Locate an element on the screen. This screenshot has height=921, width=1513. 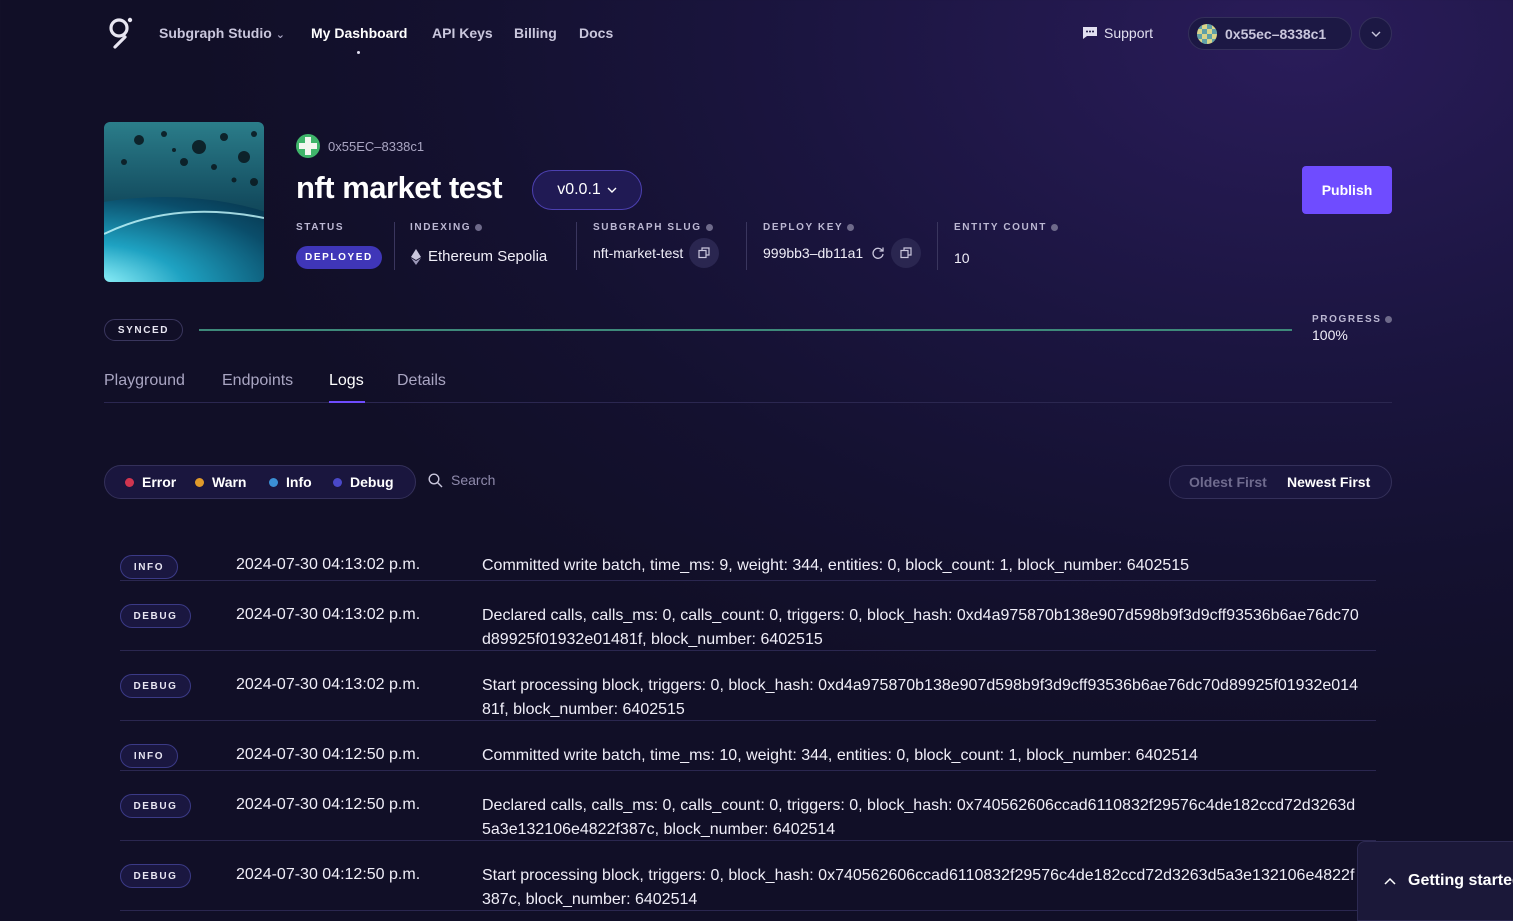
status-label: STATUS is located at coordinates (320, 227).